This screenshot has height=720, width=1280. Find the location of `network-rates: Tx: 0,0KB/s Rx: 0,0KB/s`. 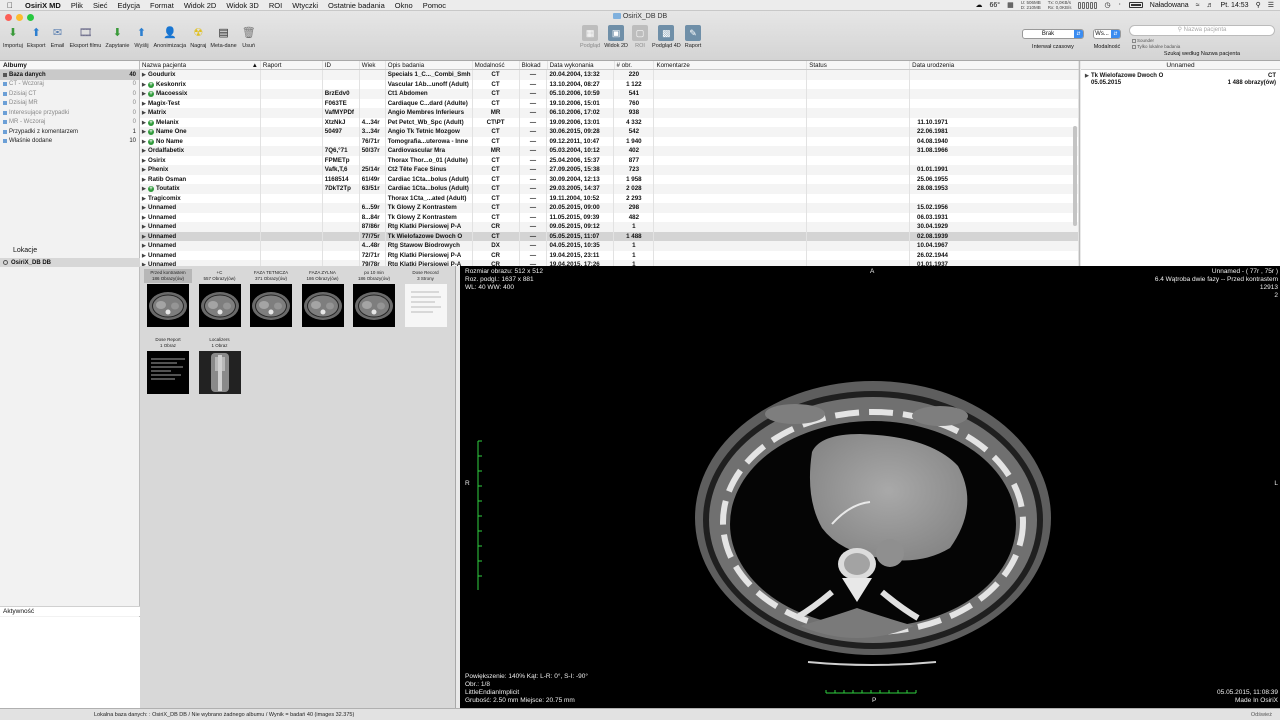

network-rates: Tx: 0,0KB/s Rx: 0,0KB/s is located at coordinates (1060, 5).